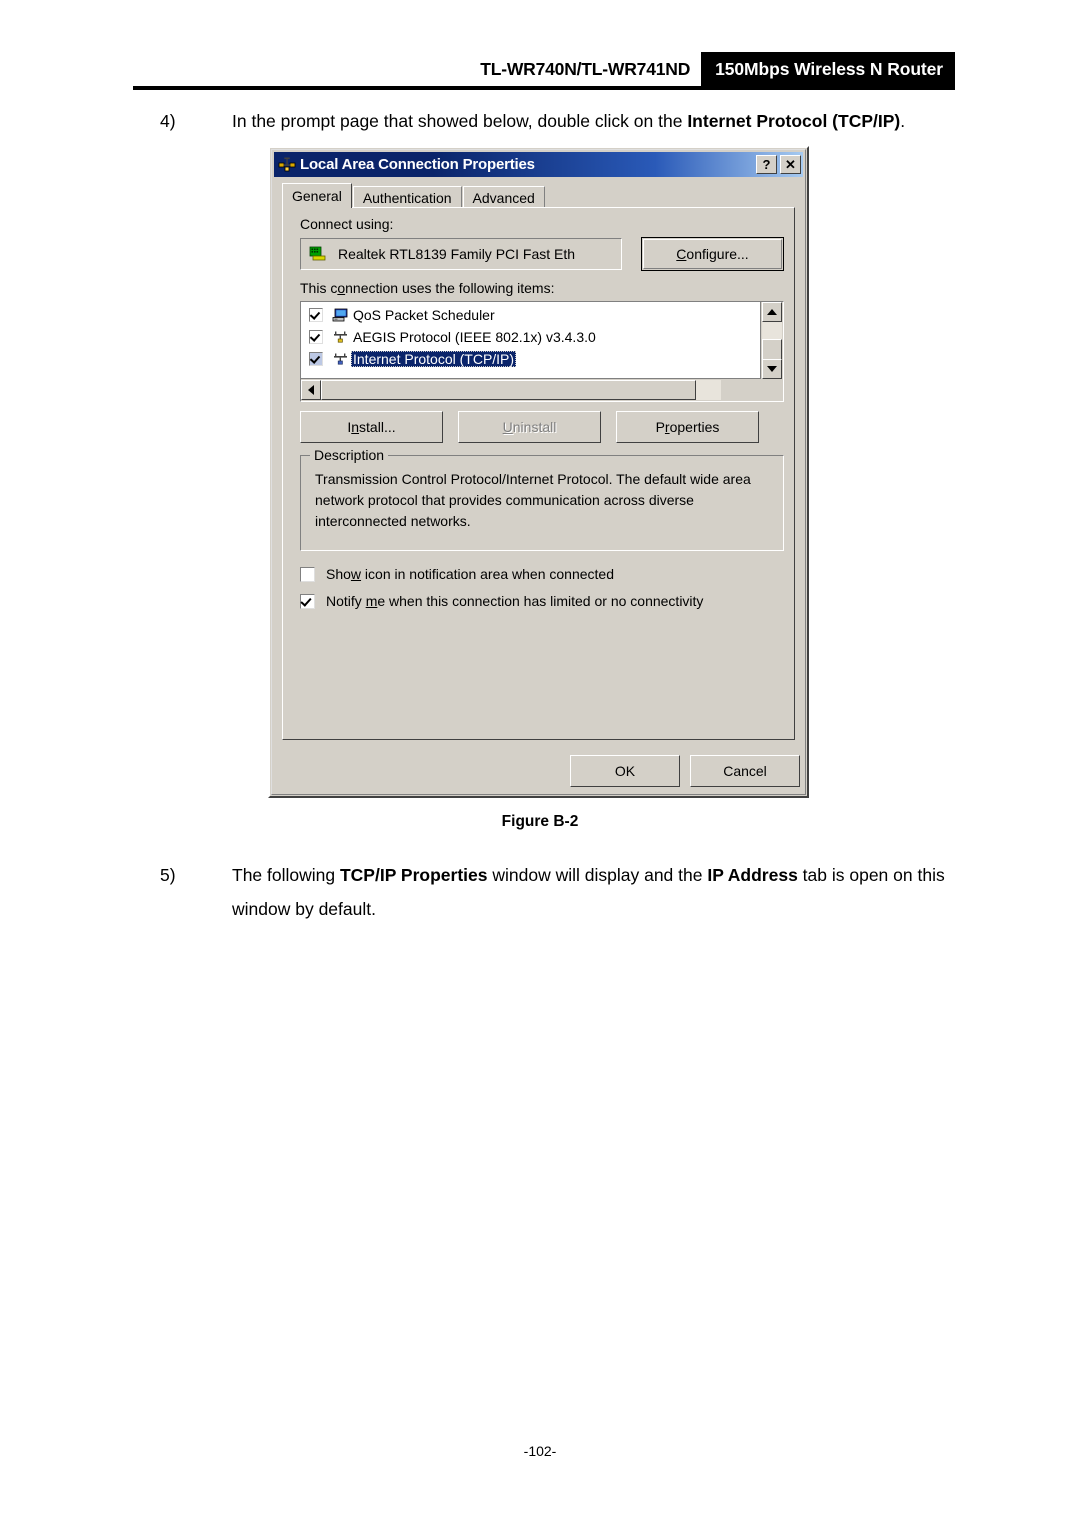 Image resolution: width=1080 pixels, height=1527 pixels. What do you see at coordinates (307, 574) in the screenshot?
I see `show-icon-checkbox` at bounding box center [307, 574].